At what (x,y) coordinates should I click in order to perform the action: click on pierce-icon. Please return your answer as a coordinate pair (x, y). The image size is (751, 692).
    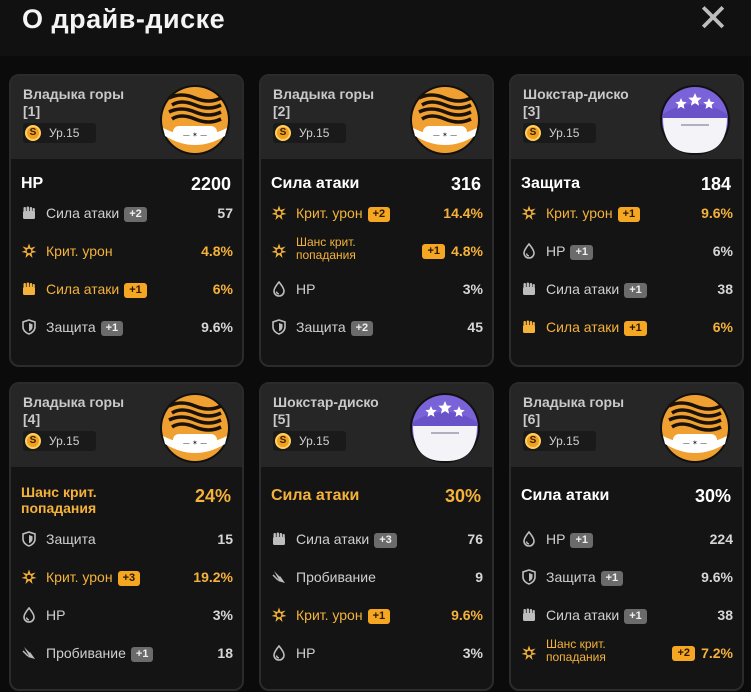
    Looking at the image, I should click on (29, 653).